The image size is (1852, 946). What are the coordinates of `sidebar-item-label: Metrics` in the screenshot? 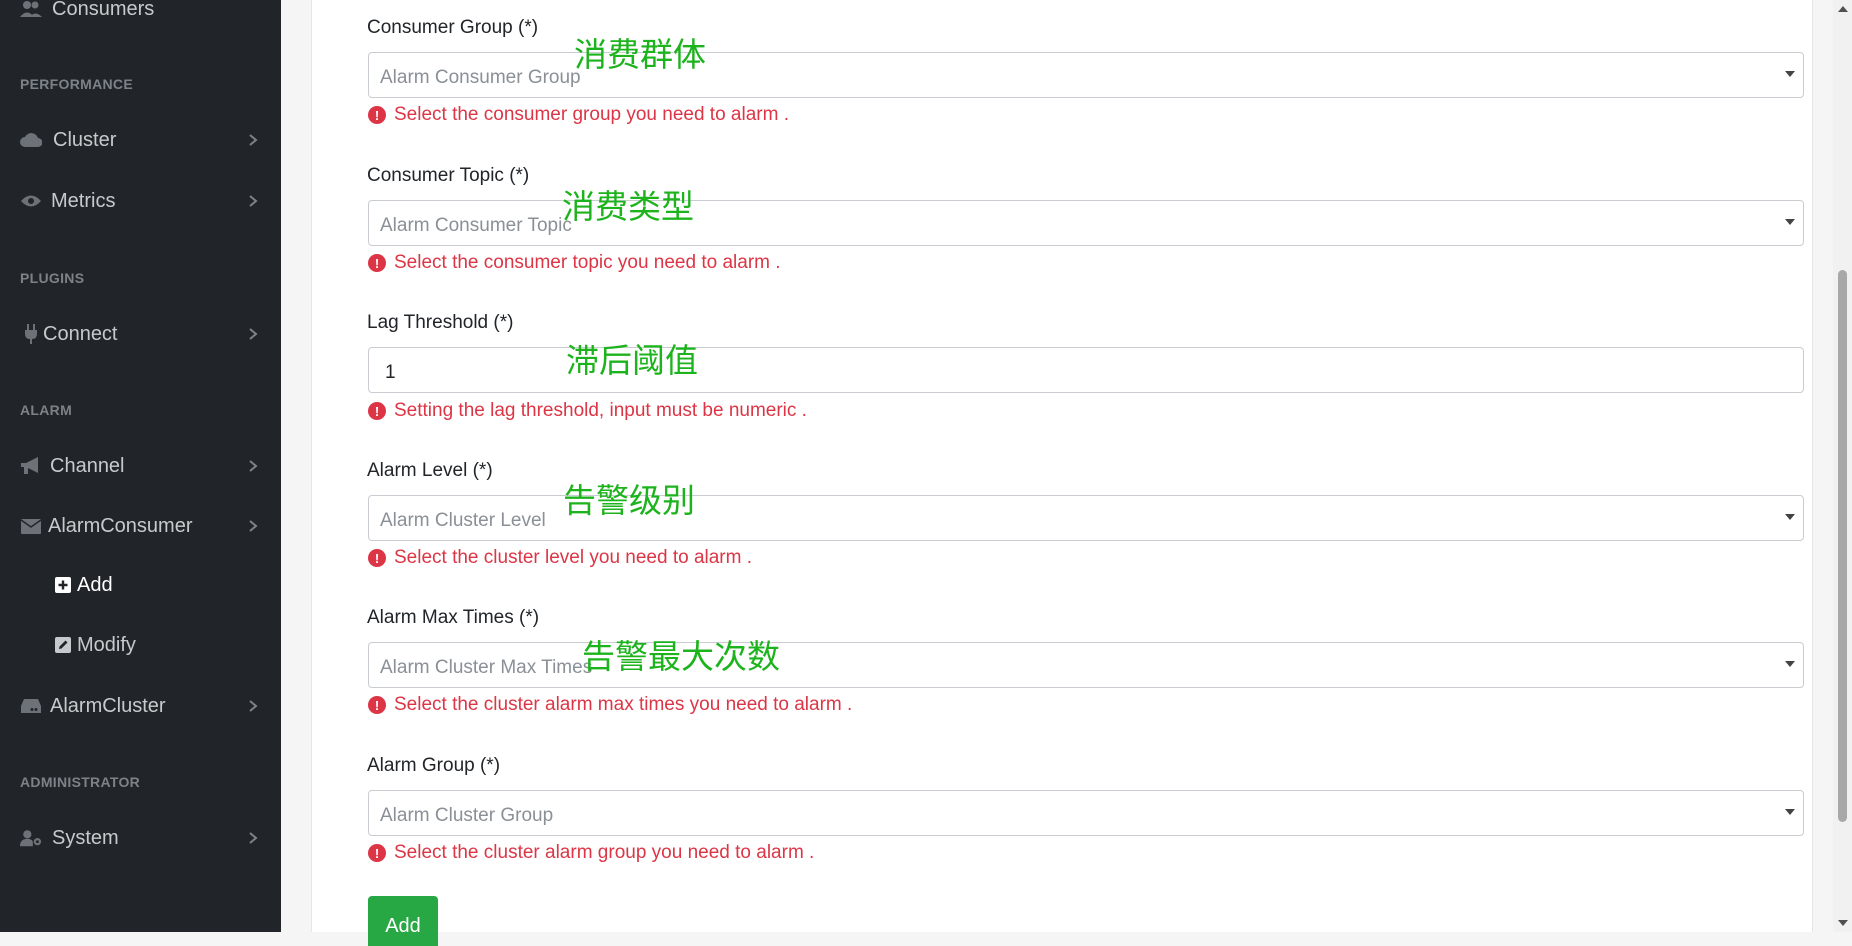 It's located at (83, 200).